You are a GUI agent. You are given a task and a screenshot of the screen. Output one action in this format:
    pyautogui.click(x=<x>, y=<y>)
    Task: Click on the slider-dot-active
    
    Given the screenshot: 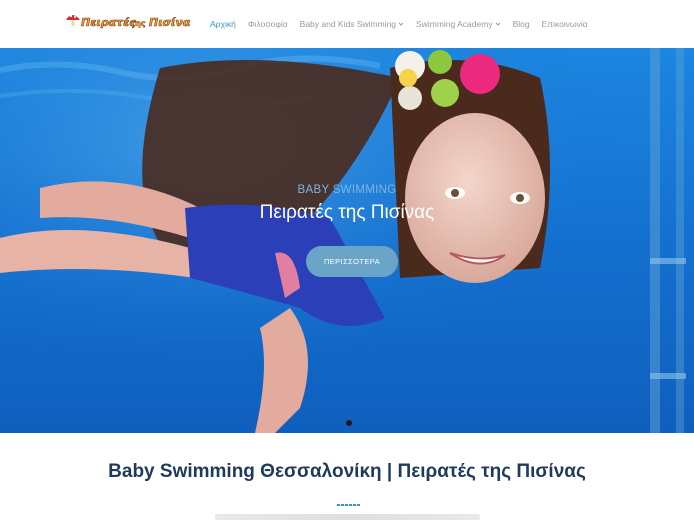 What is the action you would take?
    pyautogui.click(x=349, y=423)
    